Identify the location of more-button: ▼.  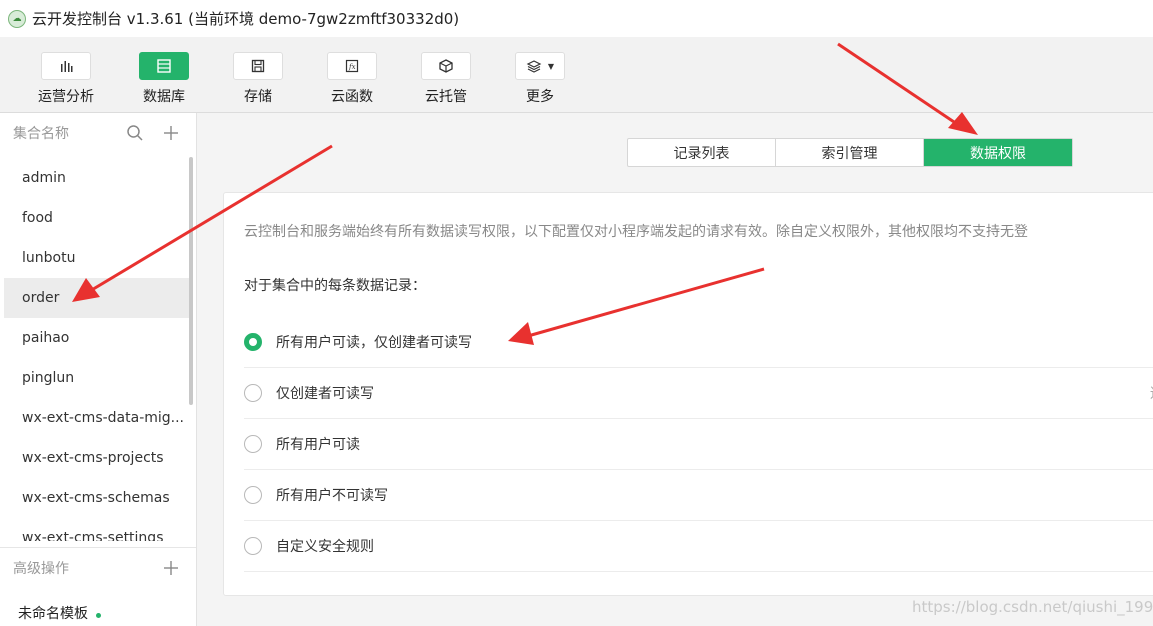
(540, 66).